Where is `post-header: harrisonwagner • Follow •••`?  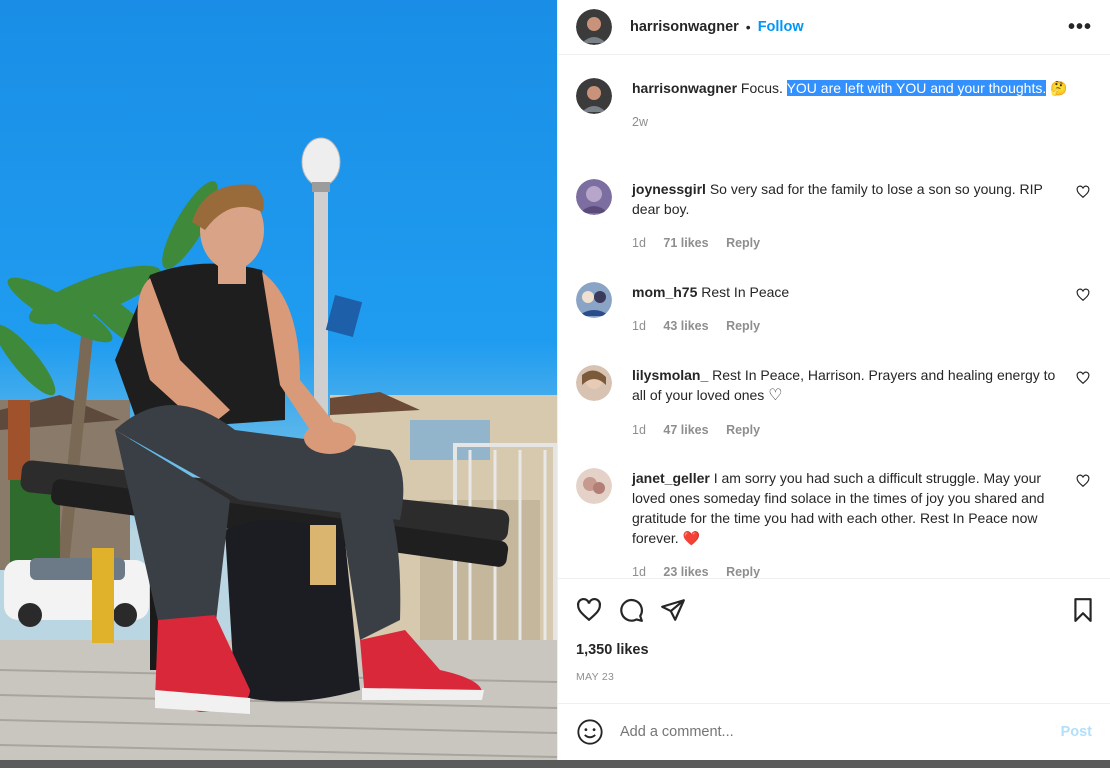 post-header: harrisonwagner • Follow ••• is located at coordinates (834, 27).